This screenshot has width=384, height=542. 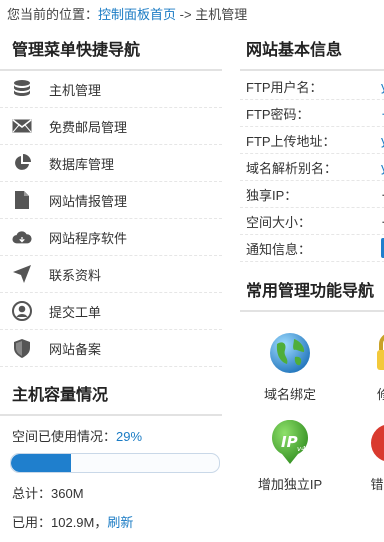 What do you see at coordinates (41, 463) in the screenshot?
I see `usage-progress-fill` at bounding box center [41, 463].